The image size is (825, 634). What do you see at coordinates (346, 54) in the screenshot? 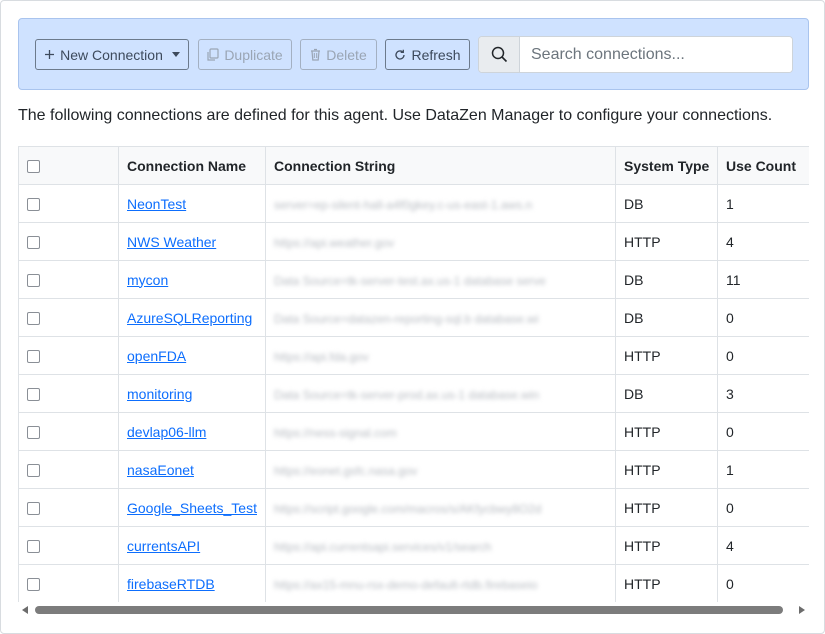
I see `delete-label: Delete` at bounding box center [346, 54].